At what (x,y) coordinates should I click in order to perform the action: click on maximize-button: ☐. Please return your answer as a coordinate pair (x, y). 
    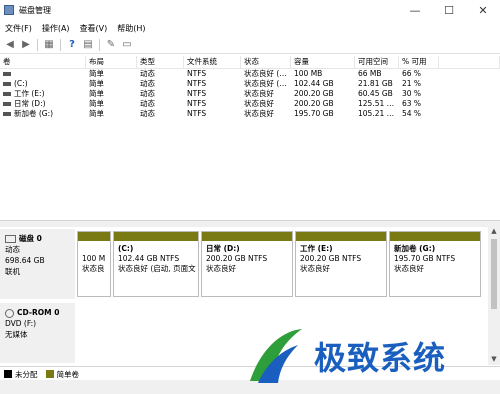
    Looking at the image, I should click on (449, 10).